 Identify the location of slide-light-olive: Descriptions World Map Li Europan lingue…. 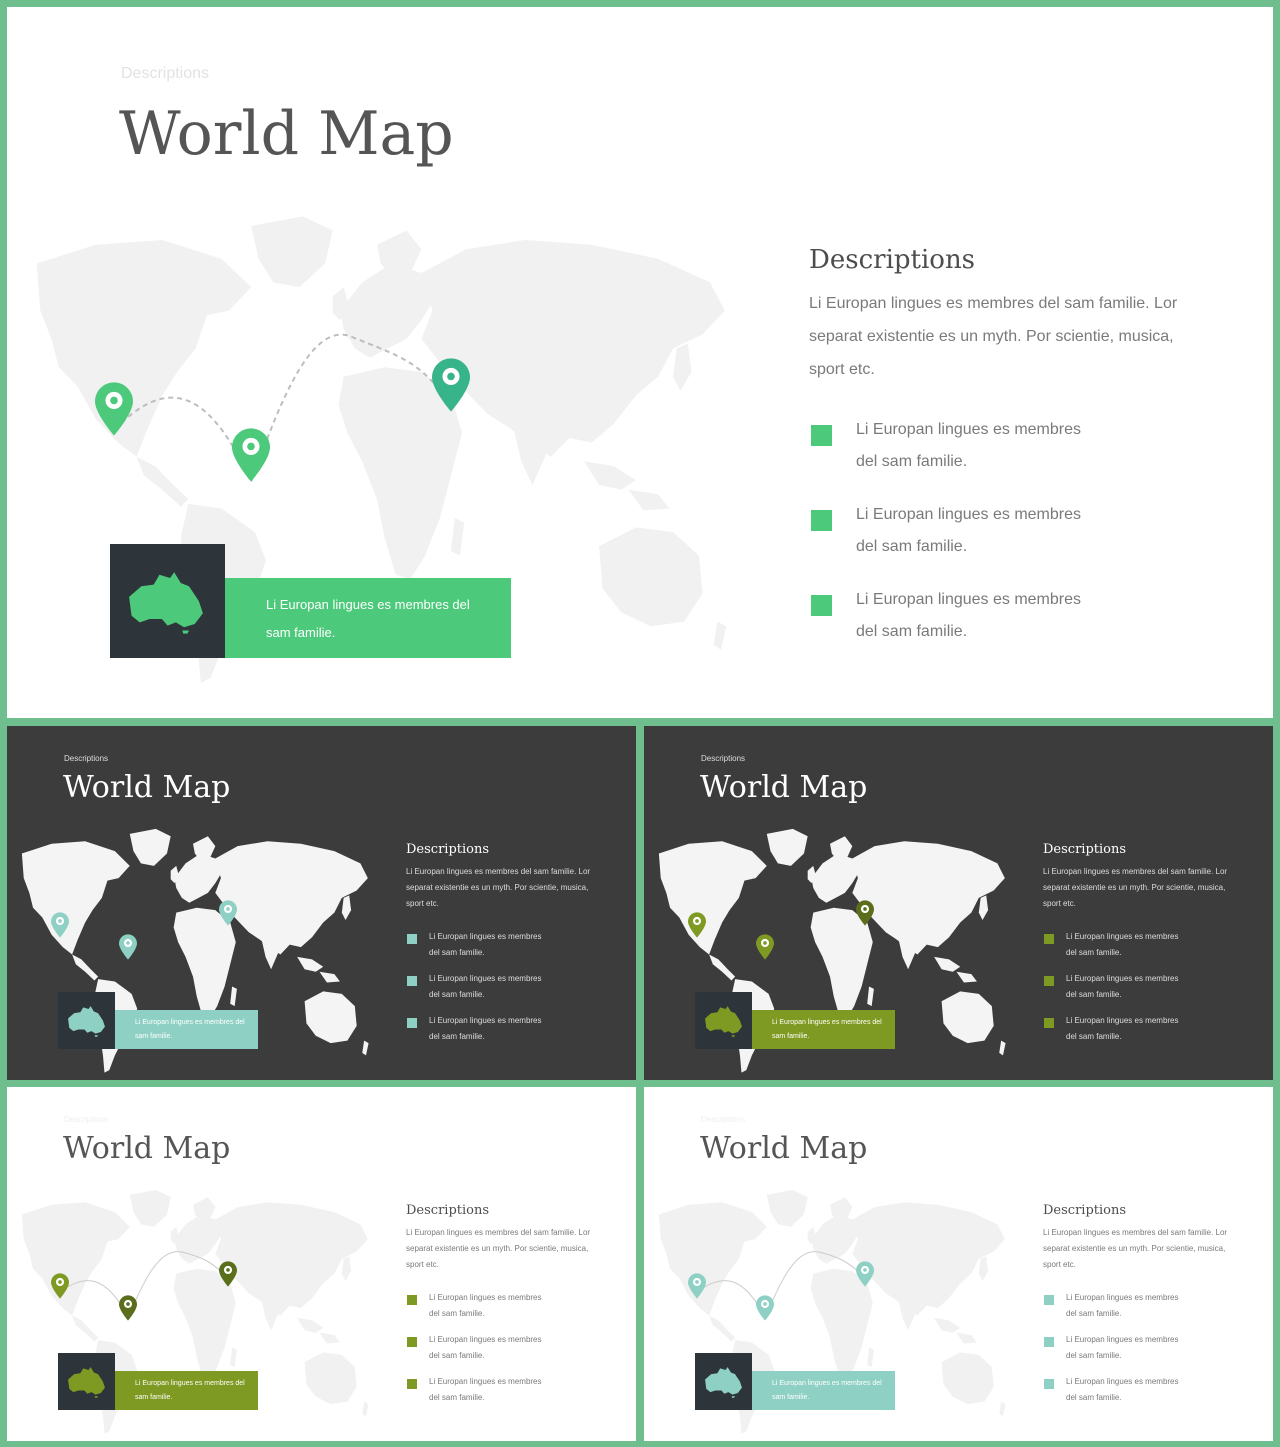
(321, 1264).